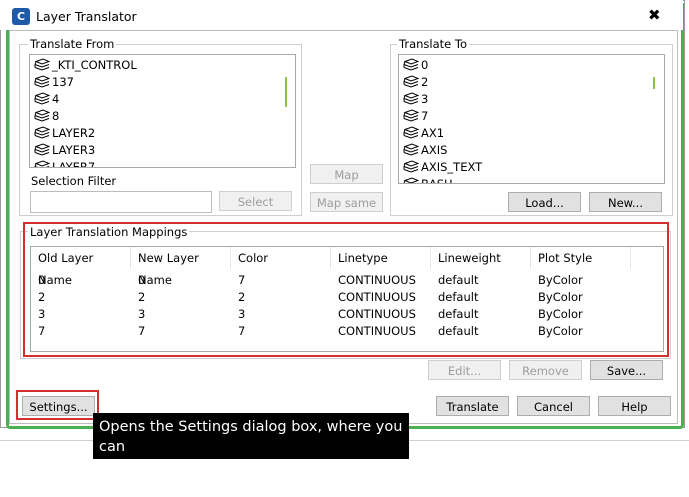 This screenshot has height=497, width=689. Describe the element at coordinates (433, 44) in the screenshot. I see `translate-to-label: Translate To` at that location.